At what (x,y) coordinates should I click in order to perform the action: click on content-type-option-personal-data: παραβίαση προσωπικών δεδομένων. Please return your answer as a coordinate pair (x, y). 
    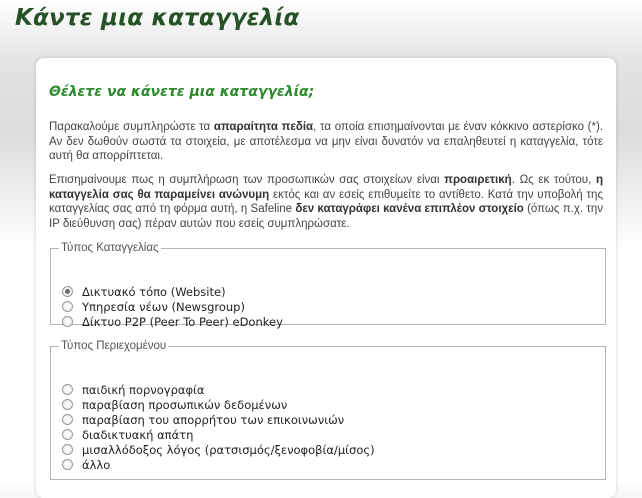
    Looking at the image, I should click on (218, 404).